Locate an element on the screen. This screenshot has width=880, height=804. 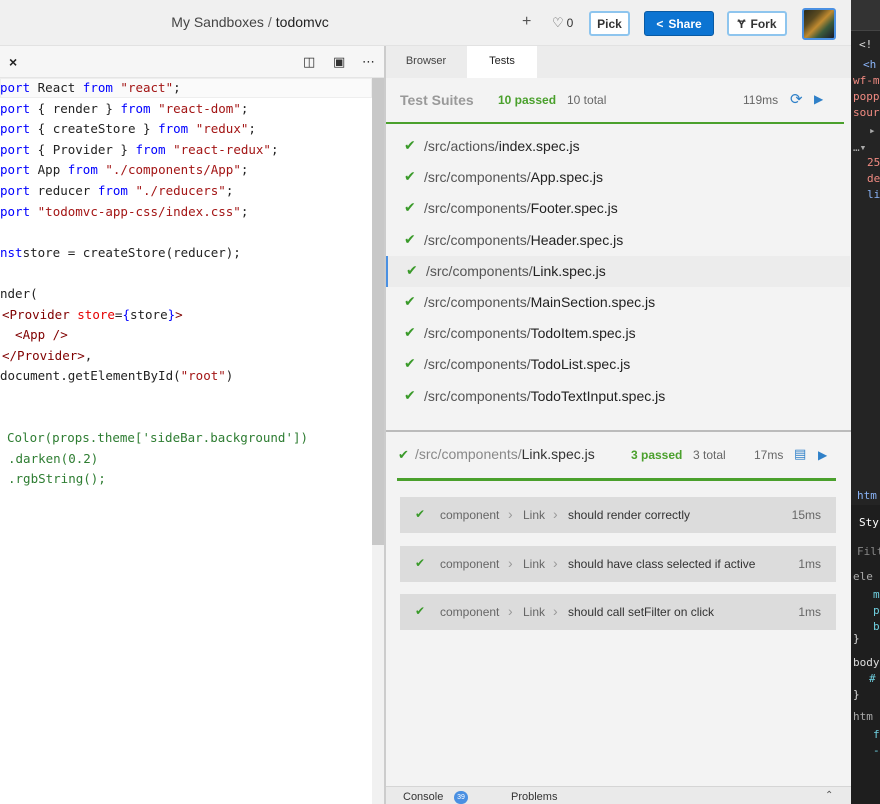
test-suite-dir: /src/actions/ is located at coordinates (461, 146).